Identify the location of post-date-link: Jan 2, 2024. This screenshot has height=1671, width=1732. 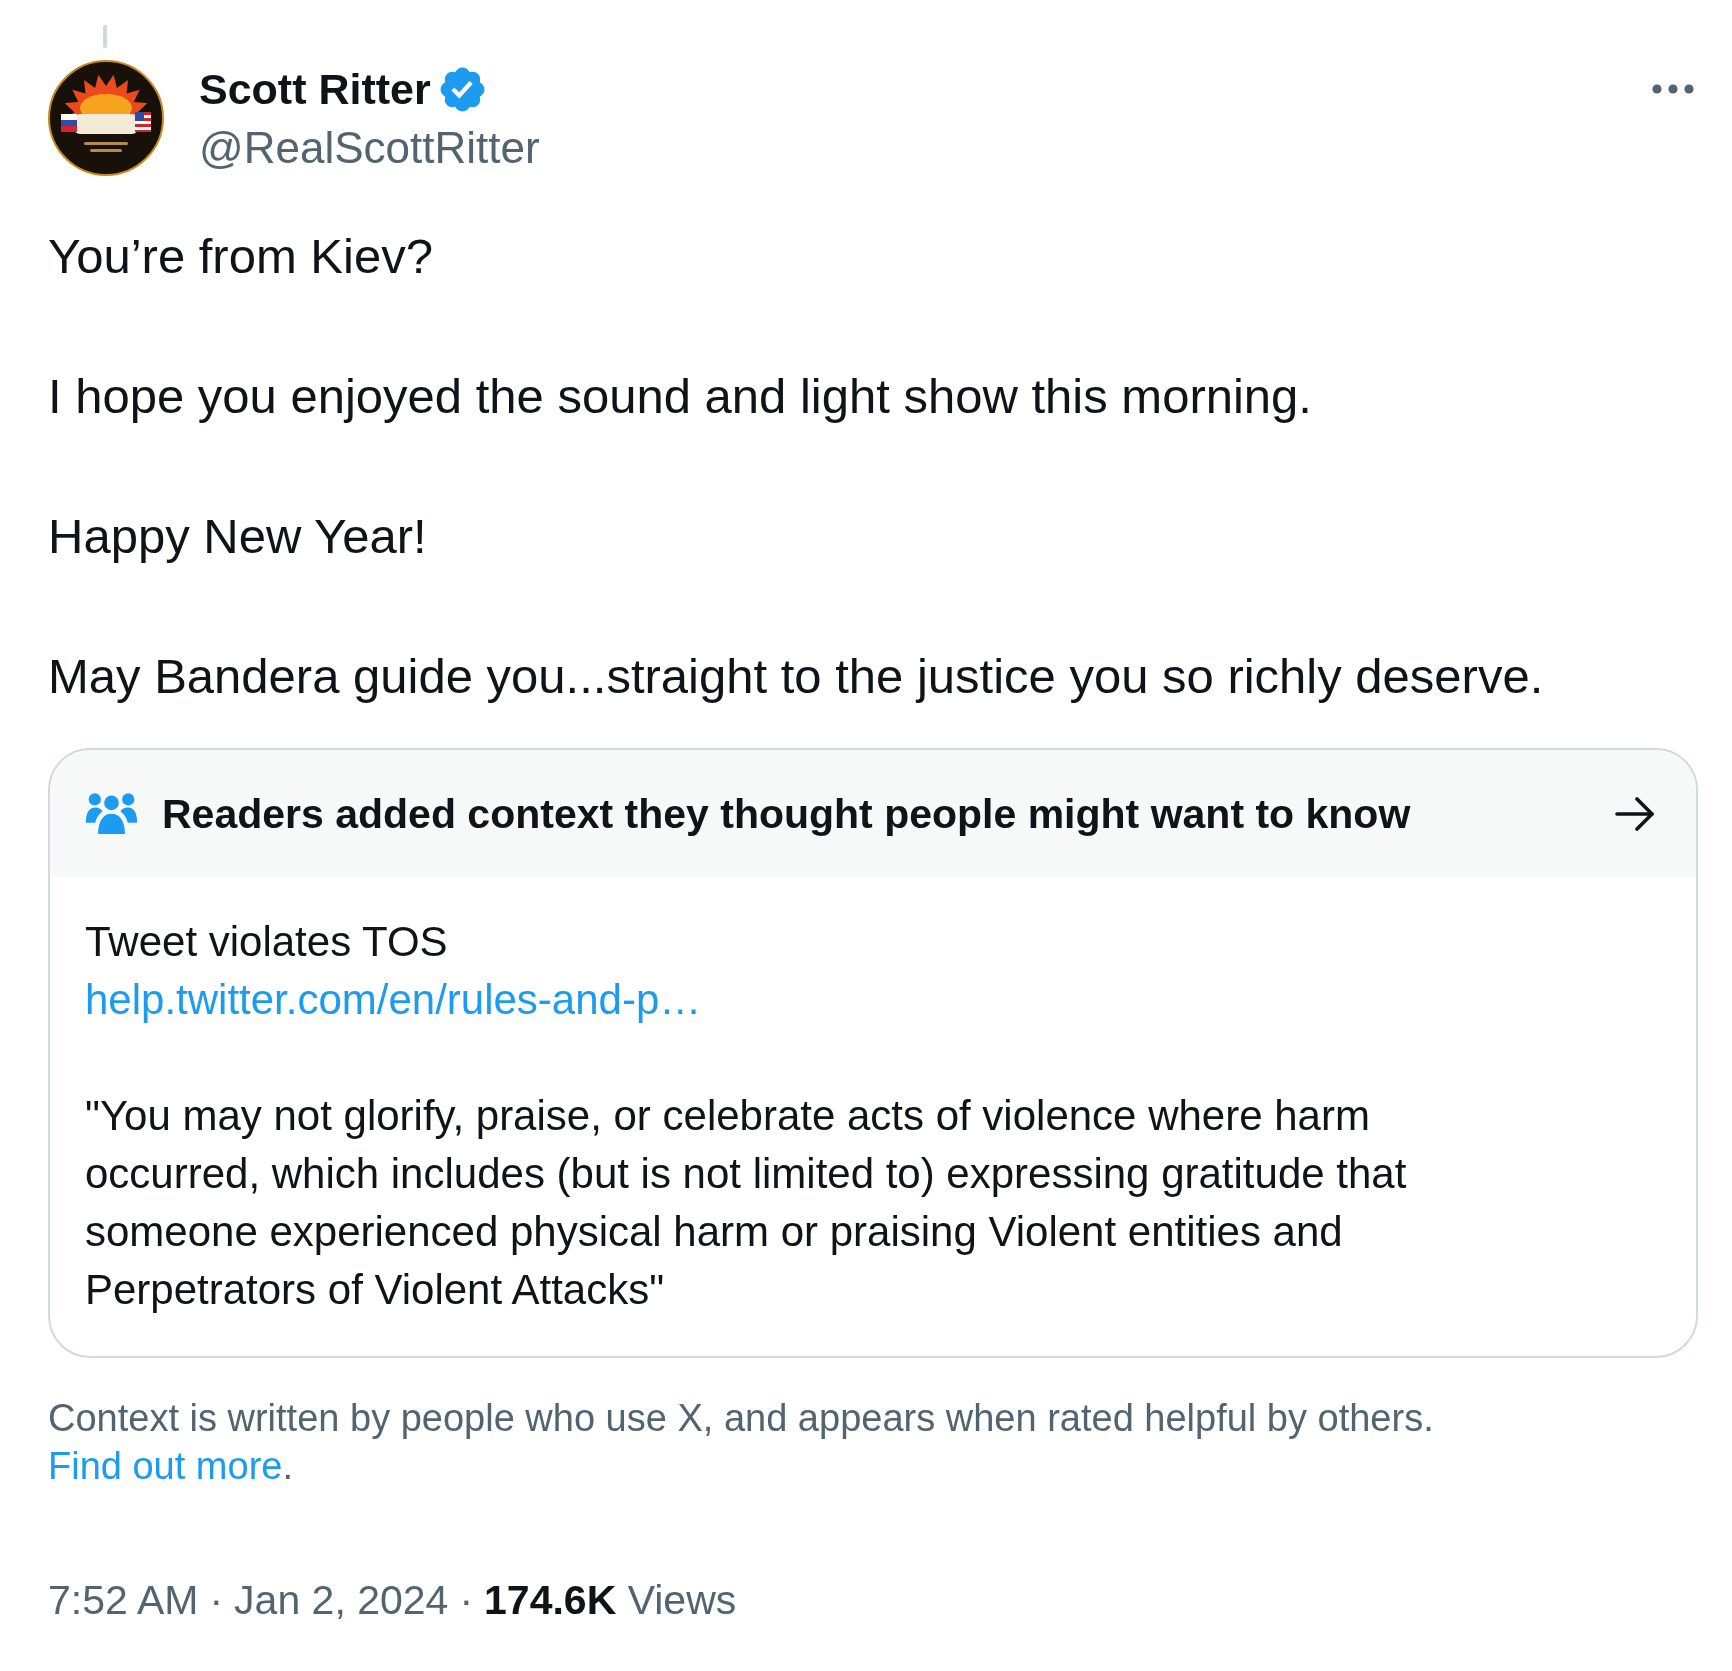
(341, 1600).